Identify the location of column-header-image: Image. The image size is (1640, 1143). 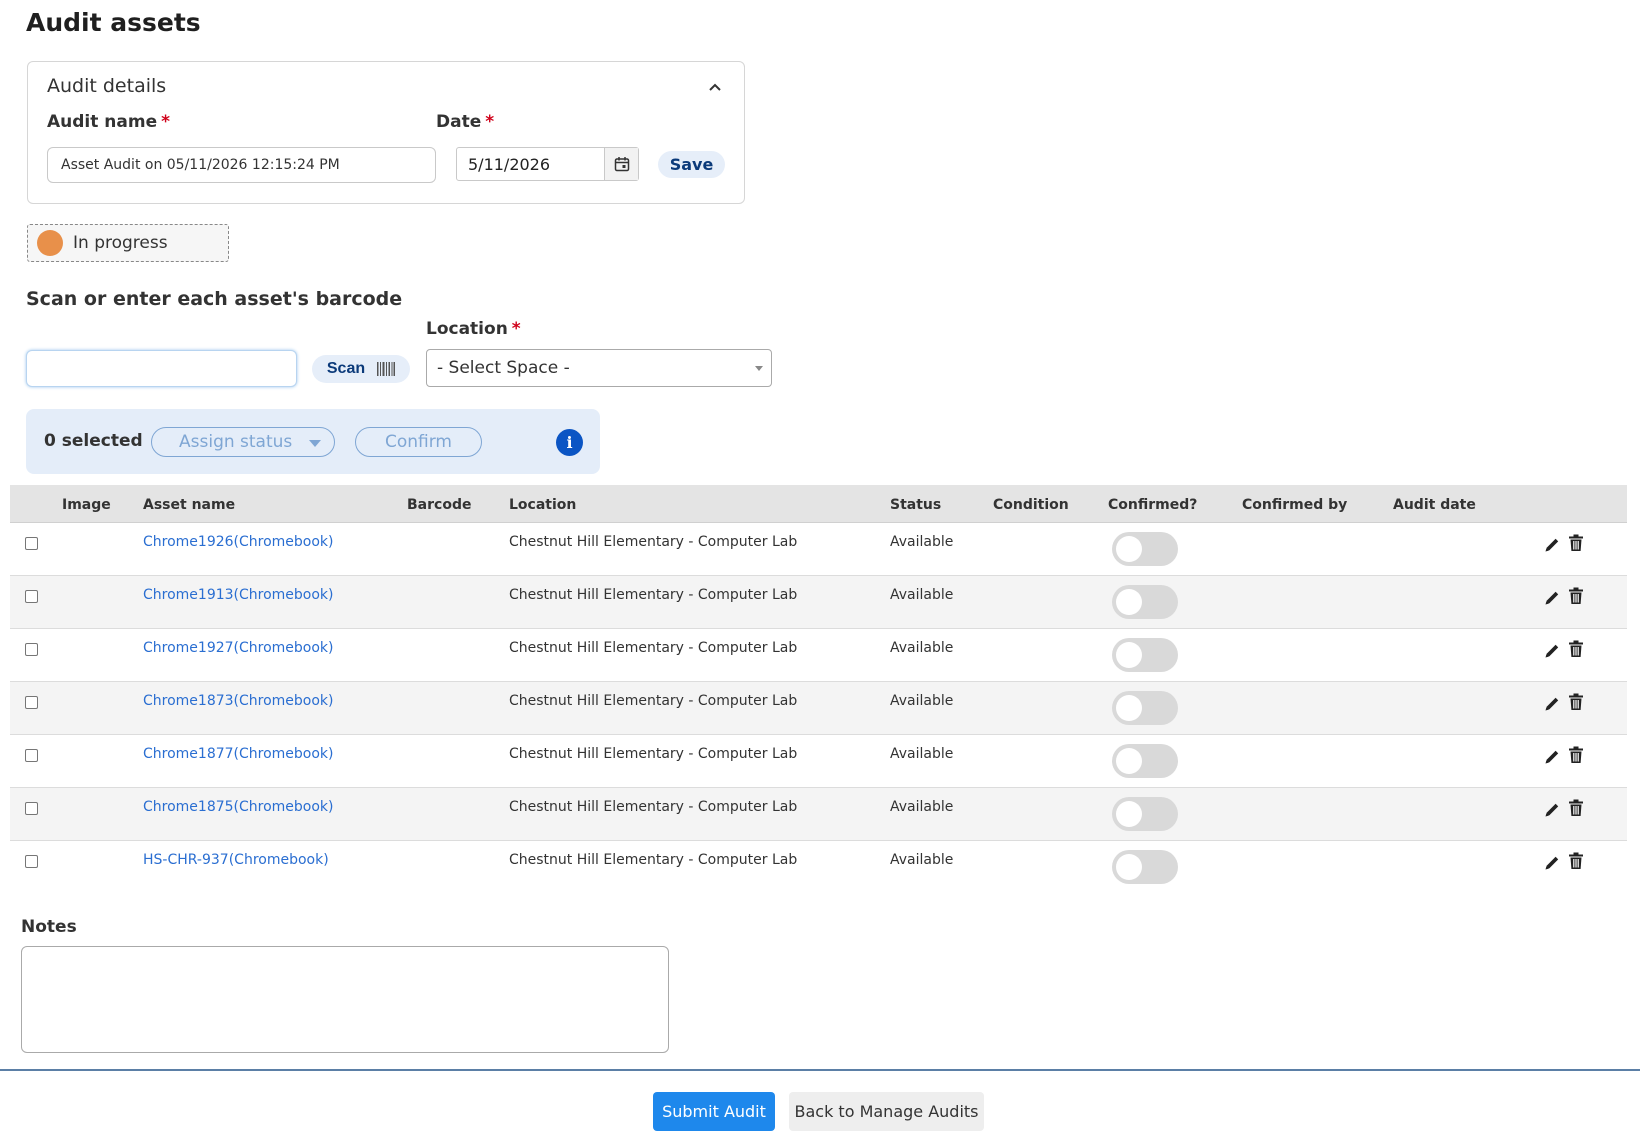
(86, 505).